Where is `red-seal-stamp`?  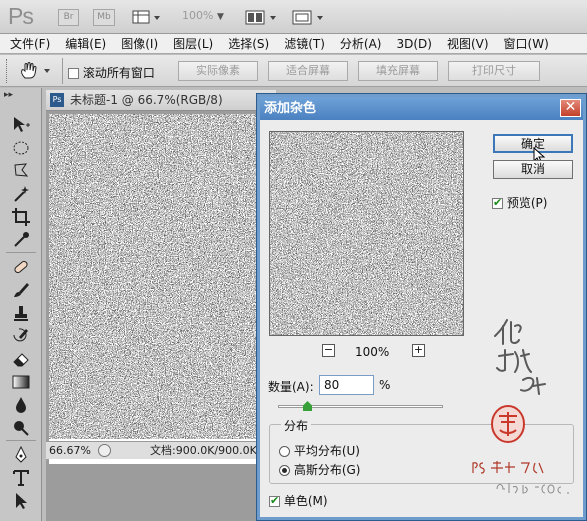 red-seal-stamp is located at coordinates (508, 425).